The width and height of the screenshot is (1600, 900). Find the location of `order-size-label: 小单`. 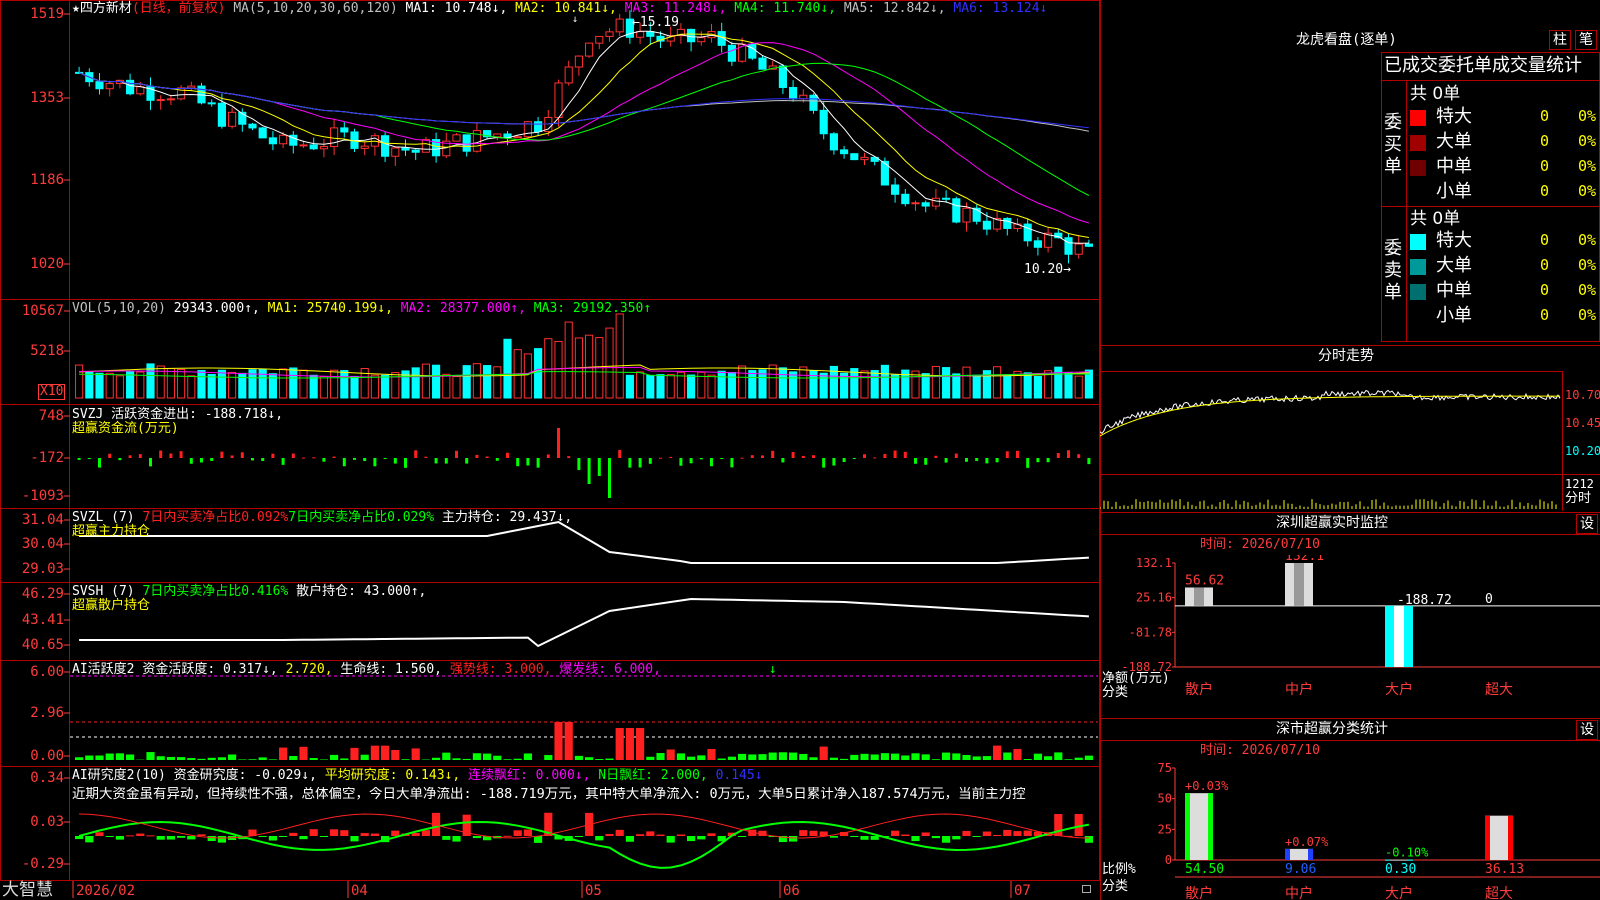

order-size-label: 小单 is located at coordinates (1454, 315).